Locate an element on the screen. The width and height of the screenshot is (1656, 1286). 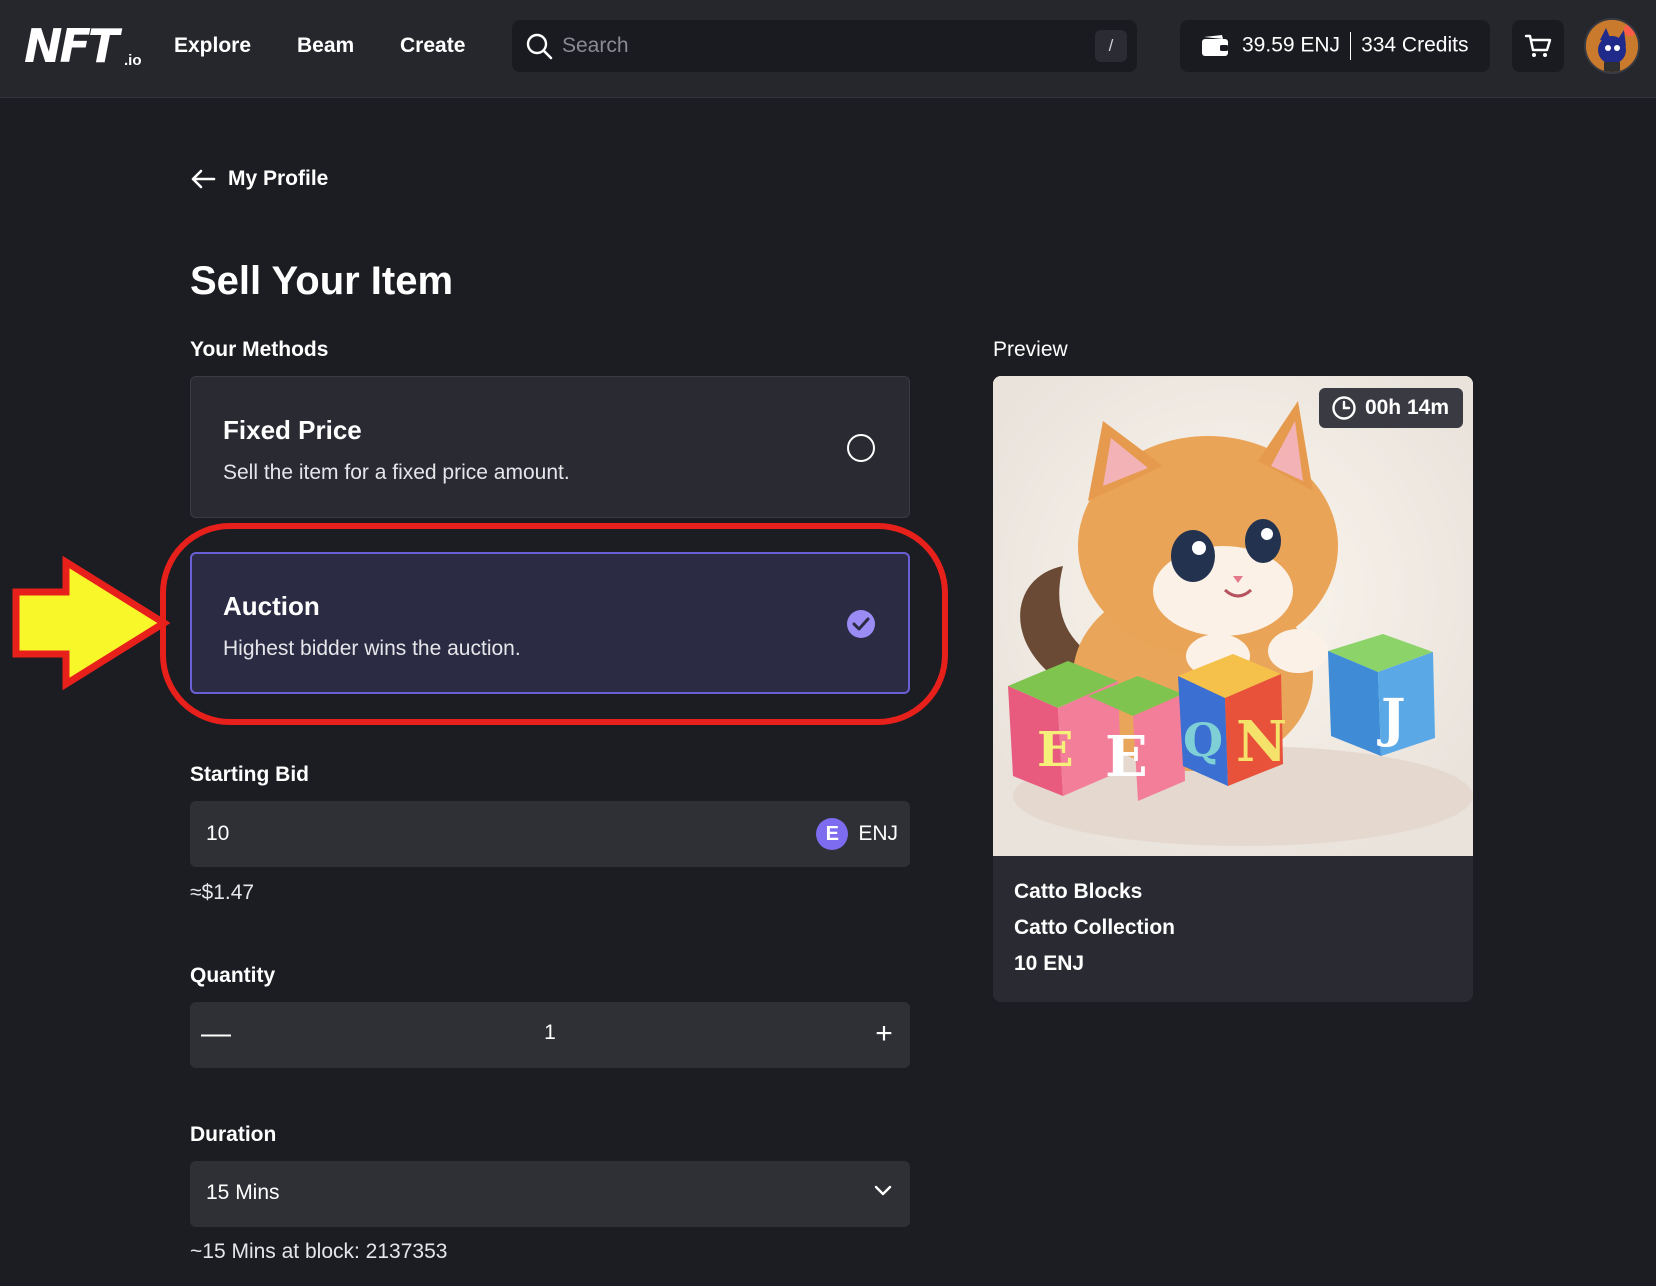
wallet-balance-button: 39.59 ENJ 334 Credits is located at coordinates (1335, 46).